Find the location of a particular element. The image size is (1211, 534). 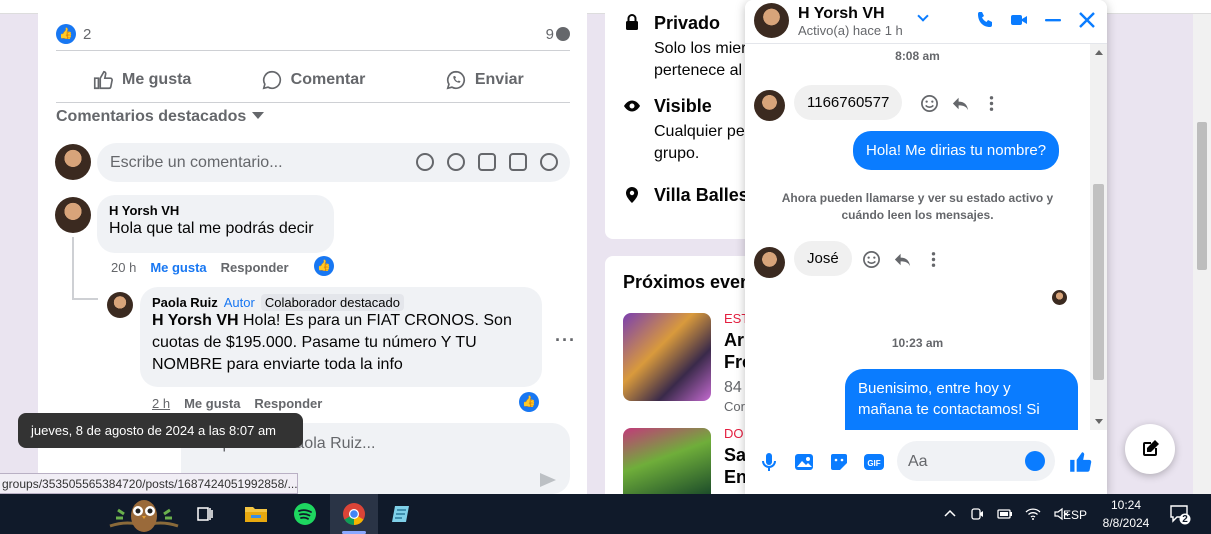

emoji-icon is located at coordinates (456, 162).